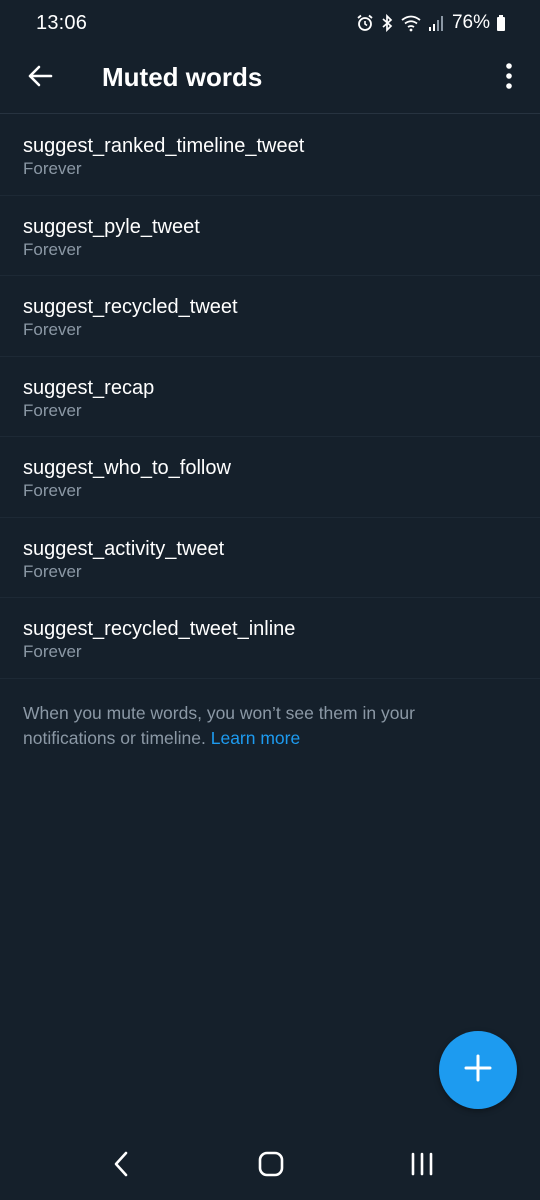  I want to click on plus-icon, so click(478, 1070).